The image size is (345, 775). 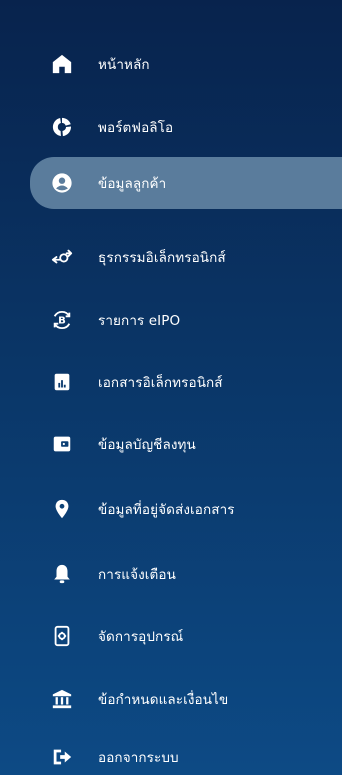 I want to click on menu-item-portfolio: พอร์ตฟอลิโอ, so click(x=186, y=127).